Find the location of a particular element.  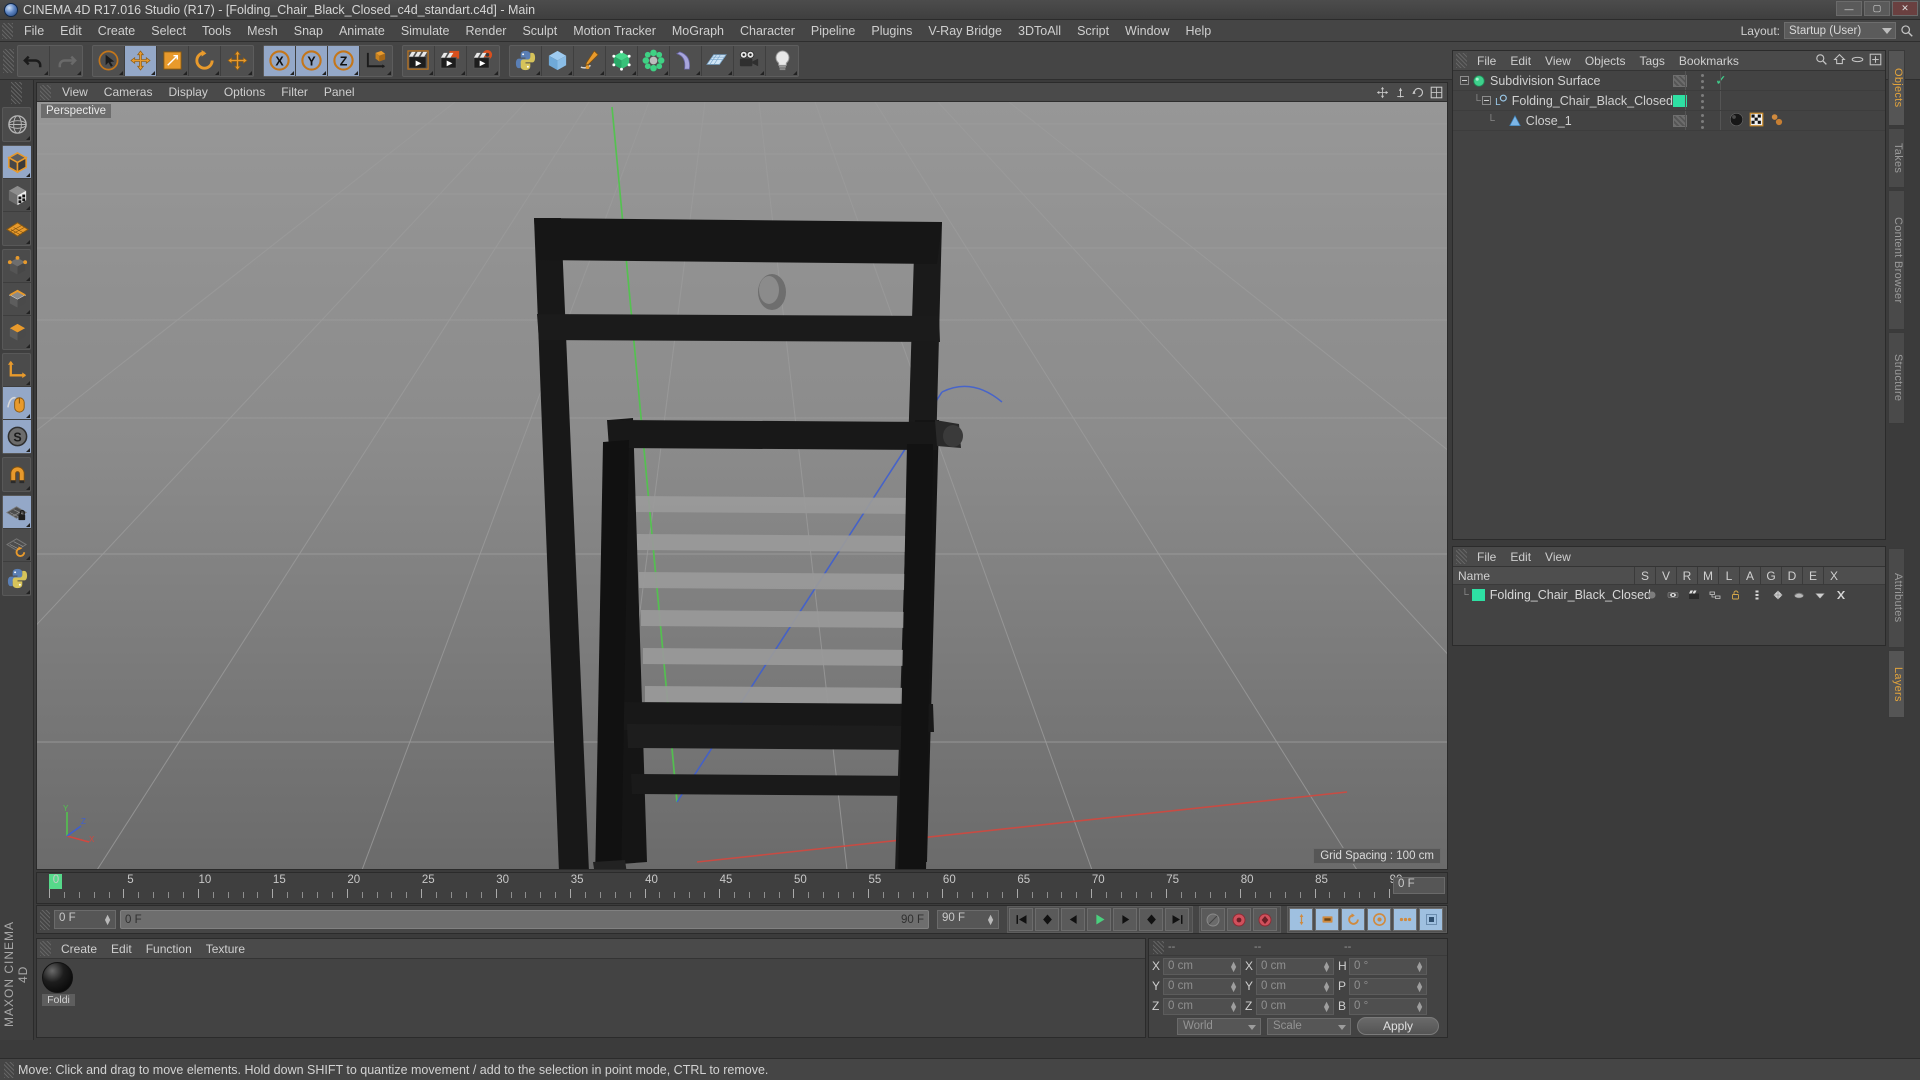

search-icon is located at coordinates (1821, 59).